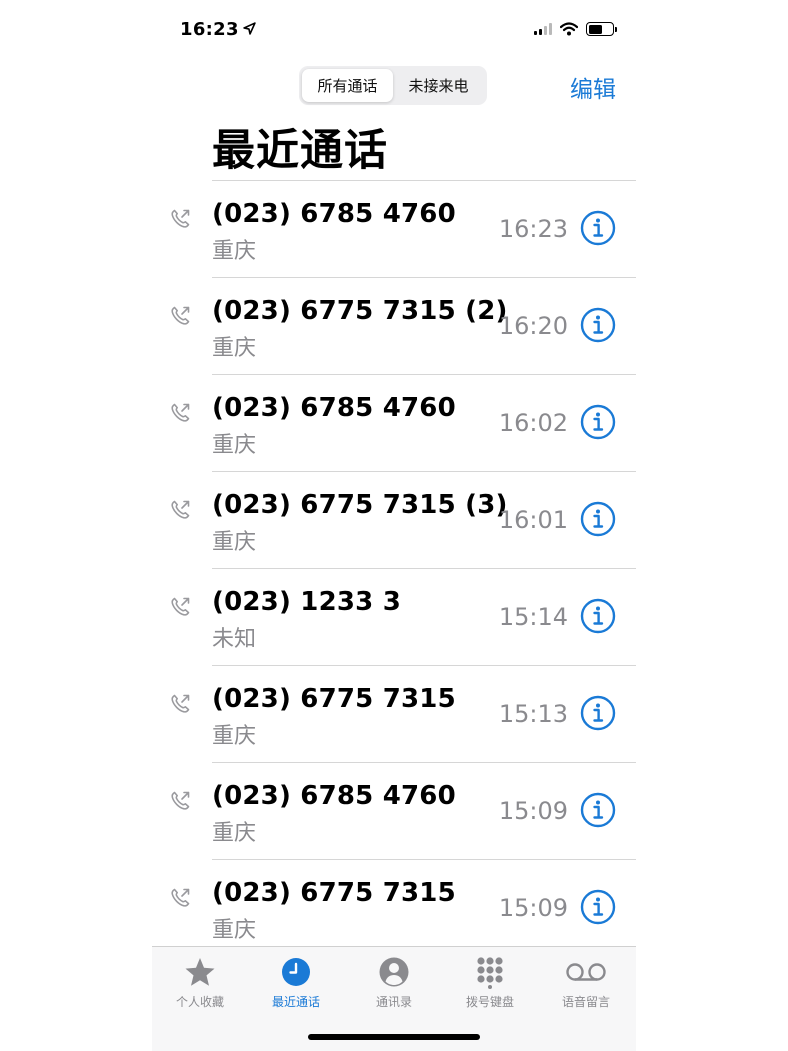  I want to click on call-row: (023) 6775 7315 (2) 重庆 16:20, so click(394, 326).